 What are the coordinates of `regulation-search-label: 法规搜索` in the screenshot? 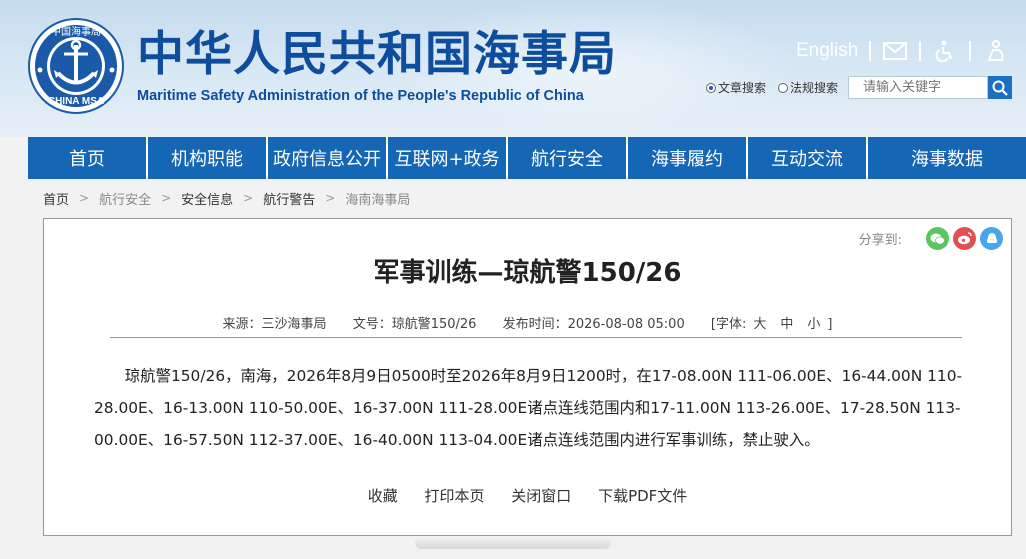 It's located at (814, 87).